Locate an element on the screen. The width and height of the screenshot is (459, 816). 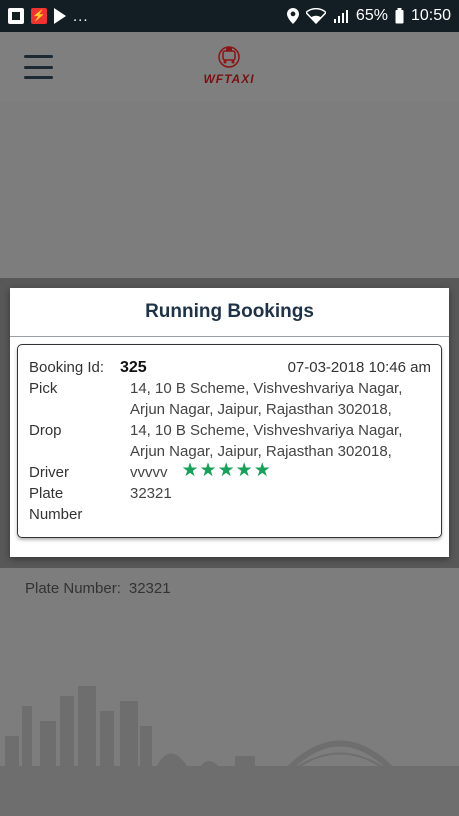
system-icons: 65% 10:50 is located at coordinates (368, 16).